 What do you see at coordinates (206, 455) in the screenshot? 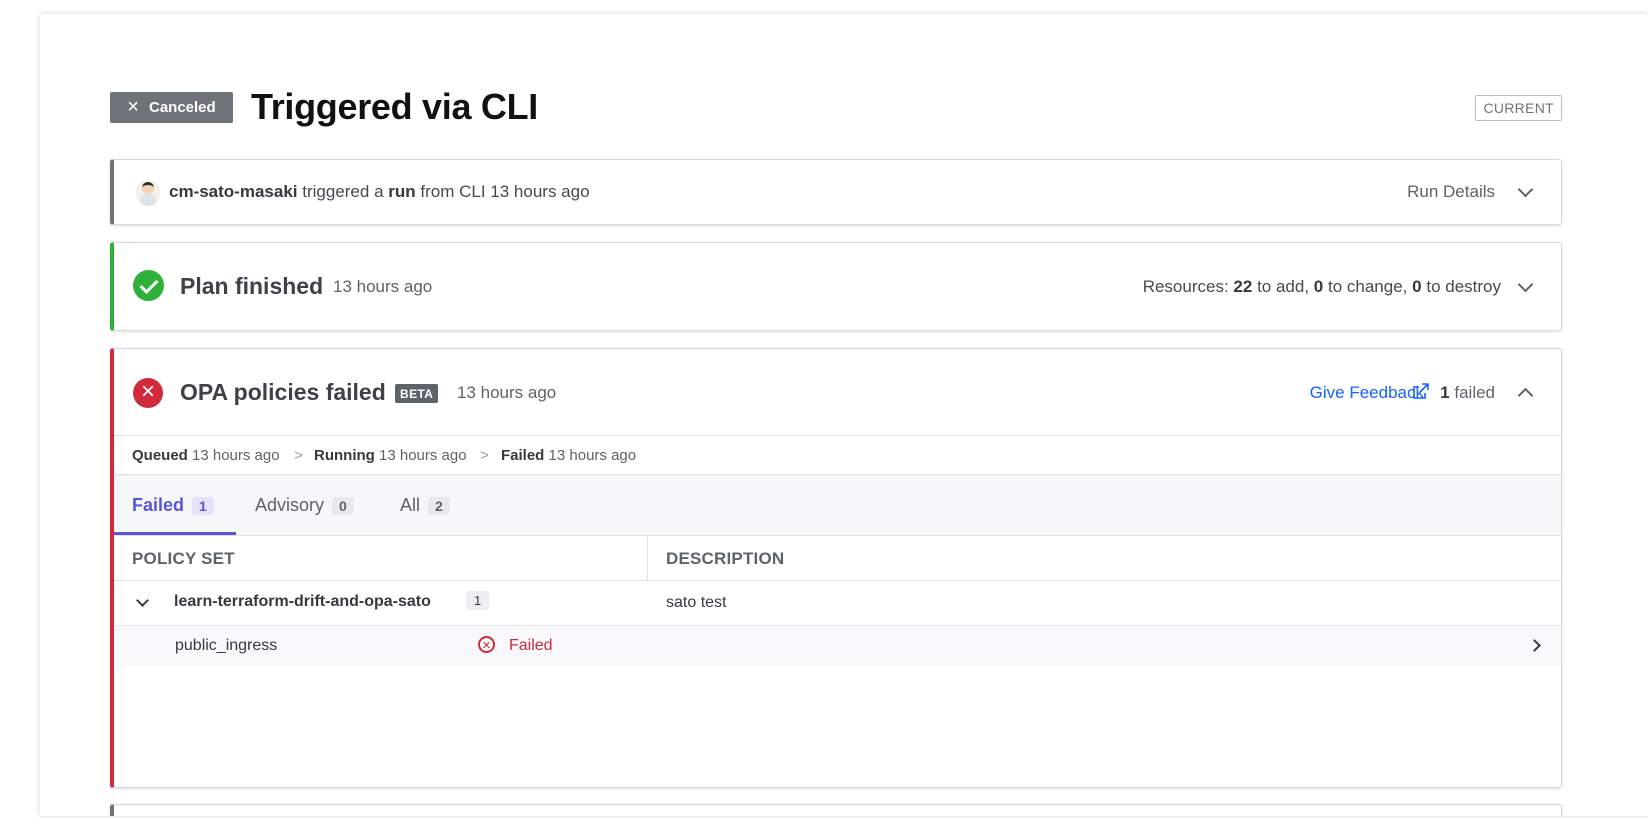
I see `timeline-queued: Queued 13 hours ago` at bounding box center [206, 455].